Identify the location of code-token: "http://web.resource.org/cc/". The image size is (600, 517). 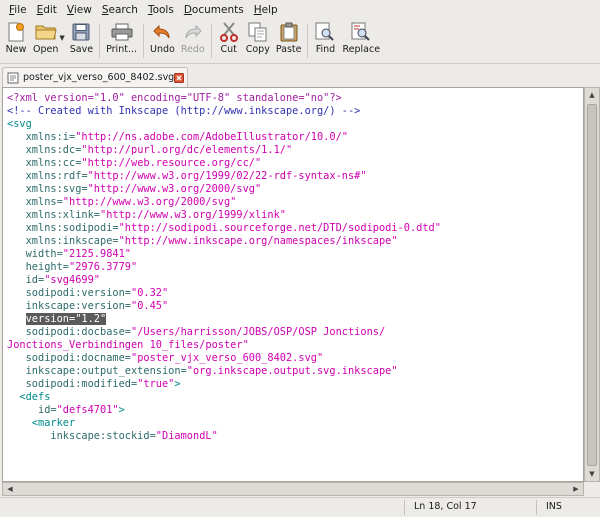
(171, 163).